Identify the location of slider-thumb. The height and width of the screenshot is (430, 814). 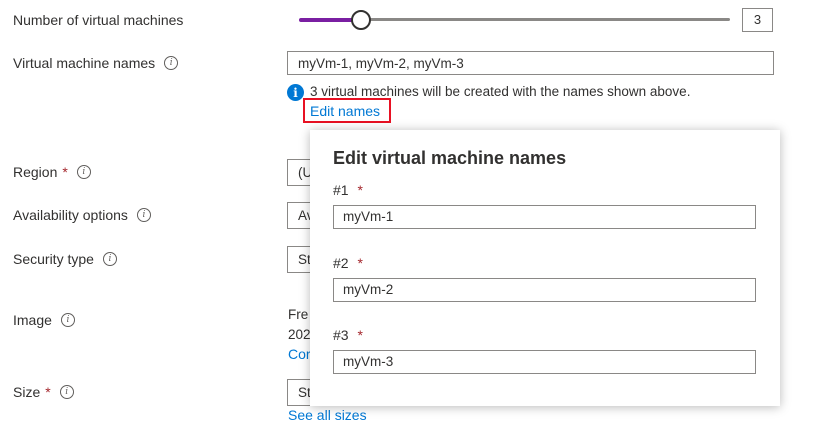
(361, 20).